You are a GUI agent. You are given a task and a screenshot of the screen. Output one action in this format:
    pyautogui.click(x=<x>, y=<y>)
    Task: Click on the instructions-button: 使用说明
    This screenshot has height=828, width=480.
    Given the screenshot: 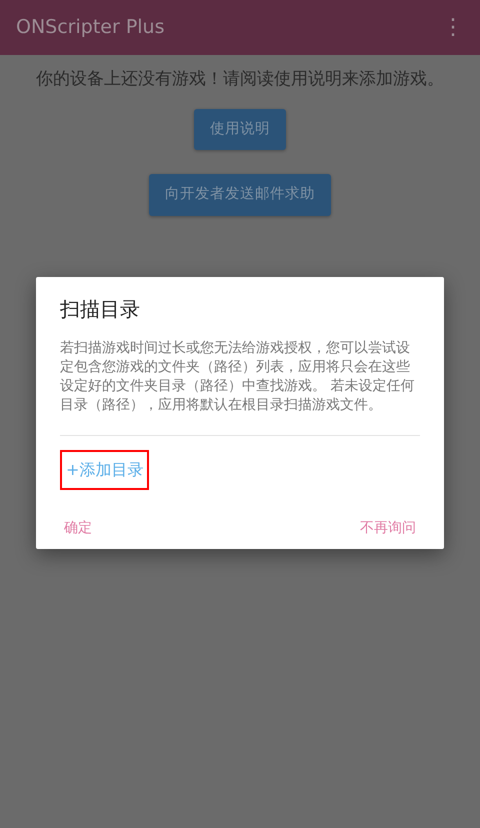 What is the action you would take?
    pyautogui.click(x=240, y=129)
    